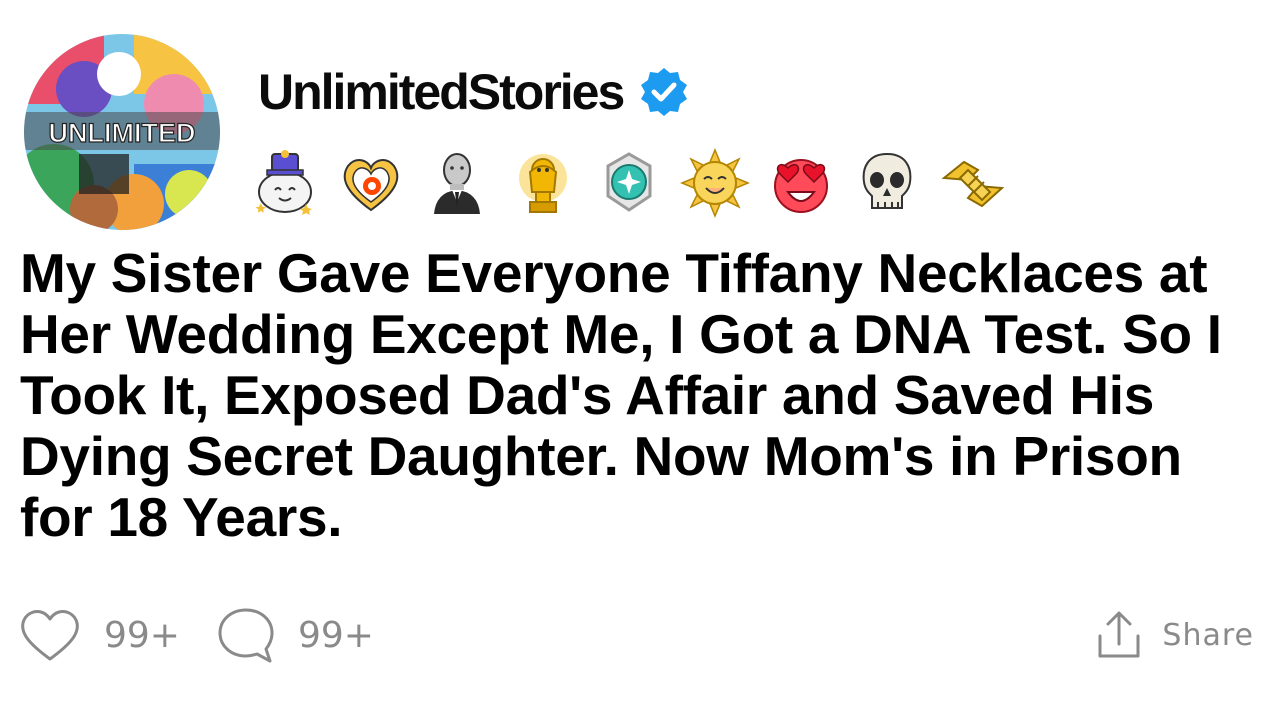 The width and height of the screenshot is (1280, 720). I want to click on likes-count: 99+, so click(142, 635).